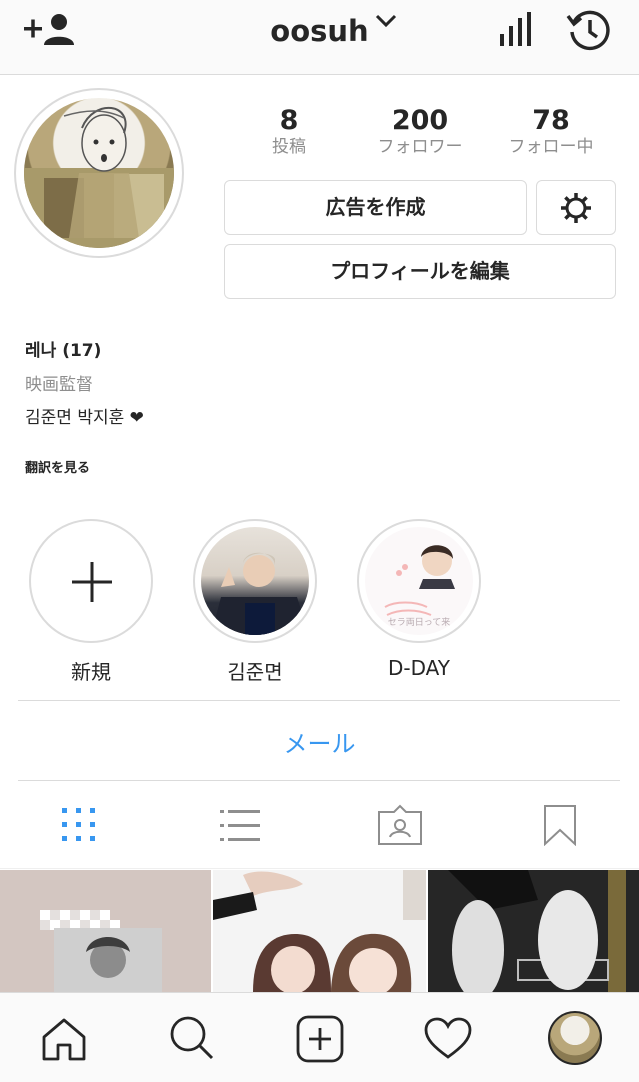 This screenshot has height=1082, width=639. I want to click on list-icon, so click(240, 826).